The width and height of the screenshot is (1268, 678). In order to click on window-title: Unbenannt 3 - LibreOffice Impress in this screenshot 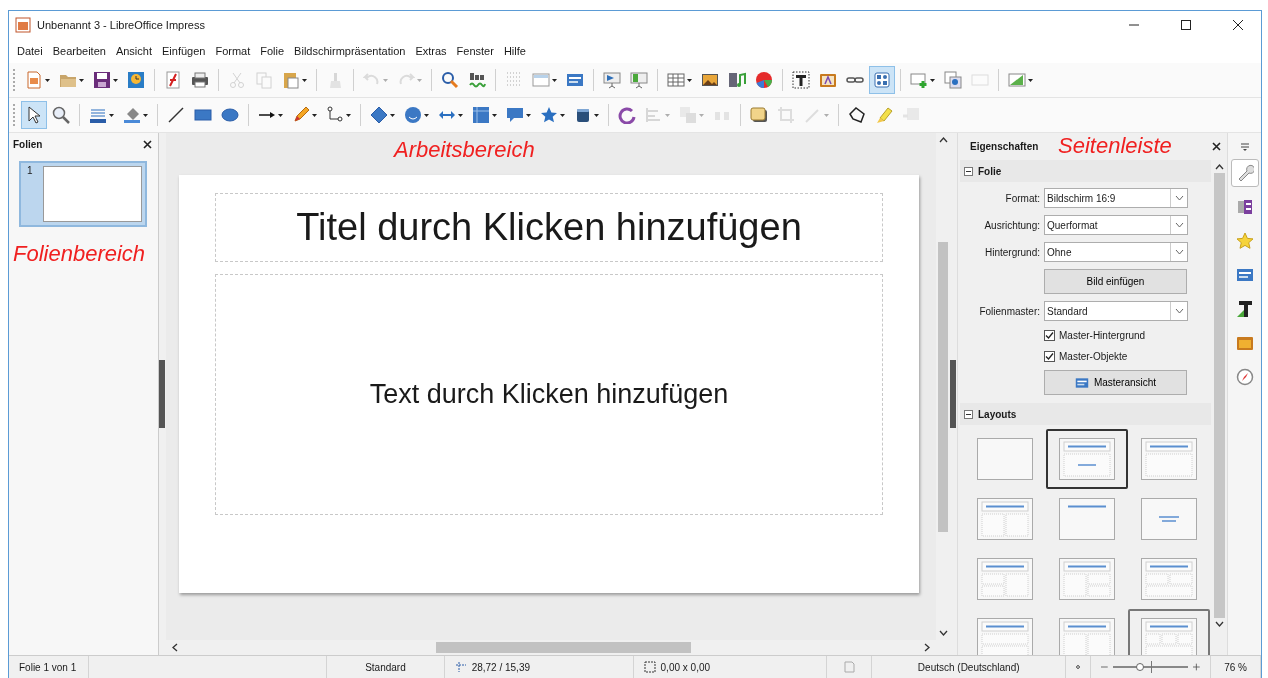, I will do `click(121, 25)`.